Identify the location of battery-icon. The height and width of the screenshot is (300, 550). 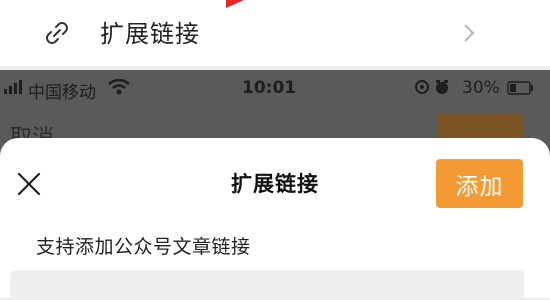
(520, 88).